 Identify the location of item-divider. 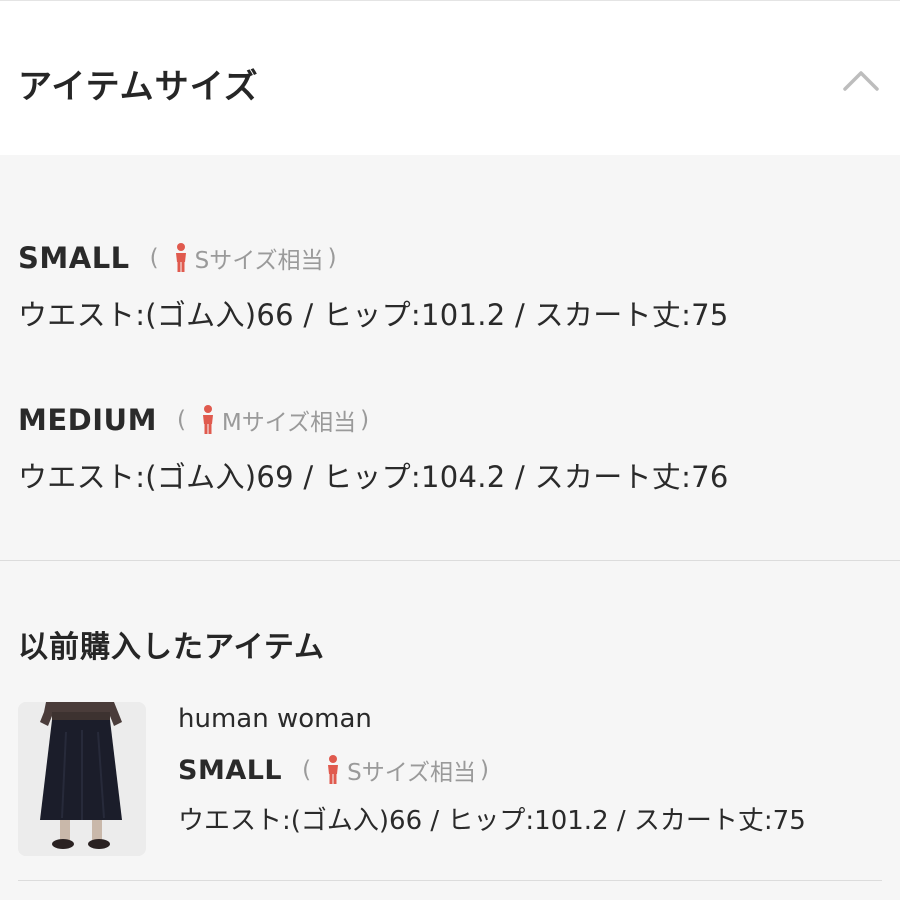
(450, 880).